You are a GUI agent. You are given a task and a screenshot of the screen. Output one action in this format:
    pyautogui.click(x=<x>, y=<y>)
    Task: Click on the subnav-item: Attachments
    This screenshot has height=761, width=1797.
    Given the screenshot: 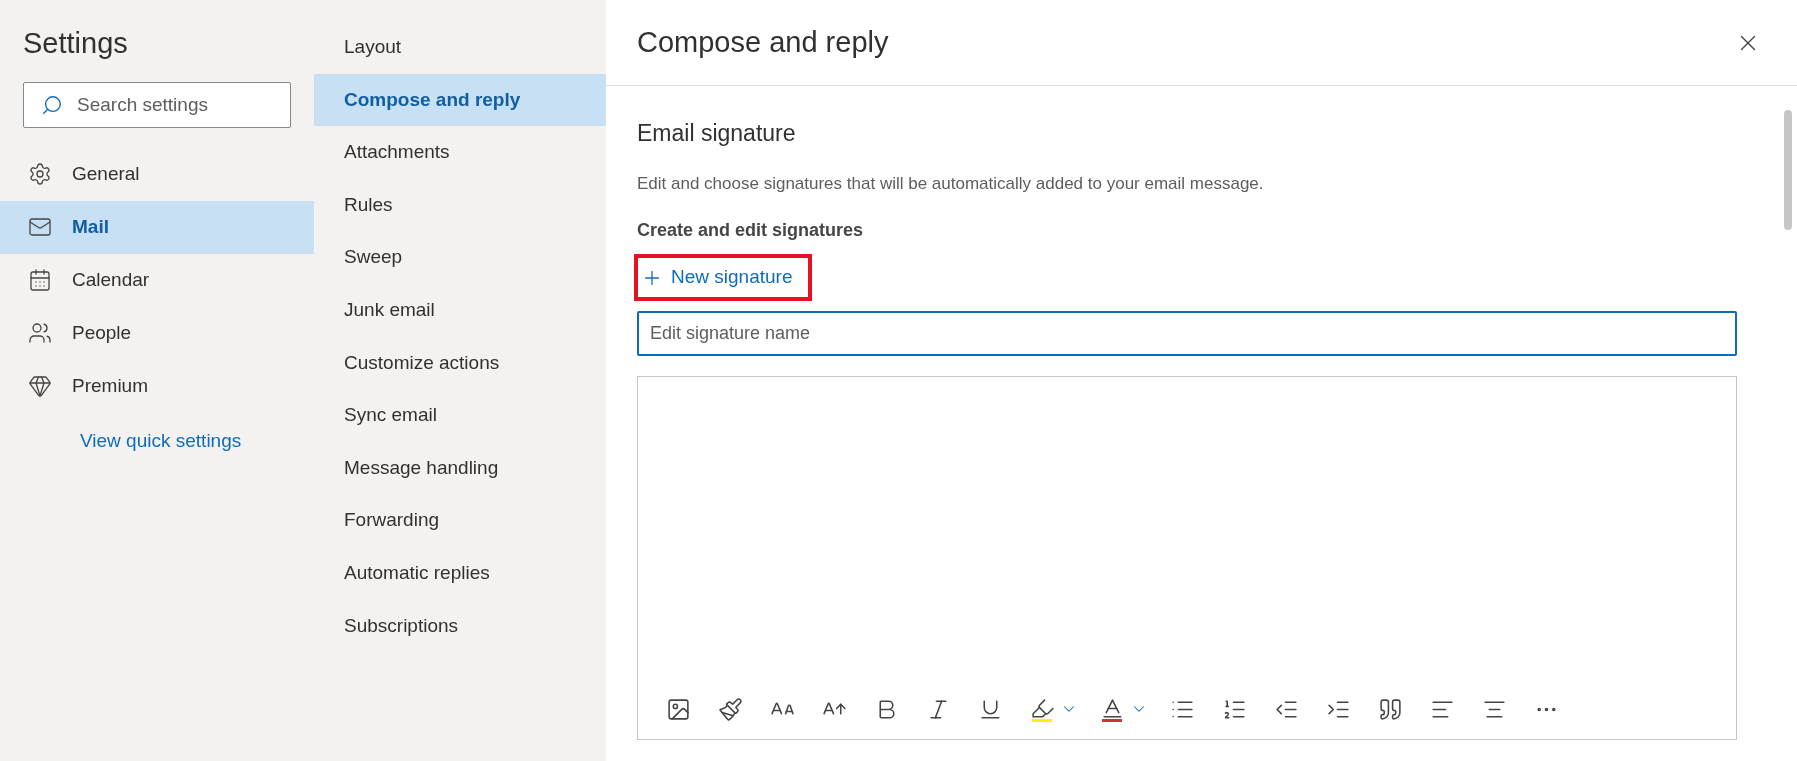 What is the action you would take?
    pyautogui.click(x=460, y=152)
    